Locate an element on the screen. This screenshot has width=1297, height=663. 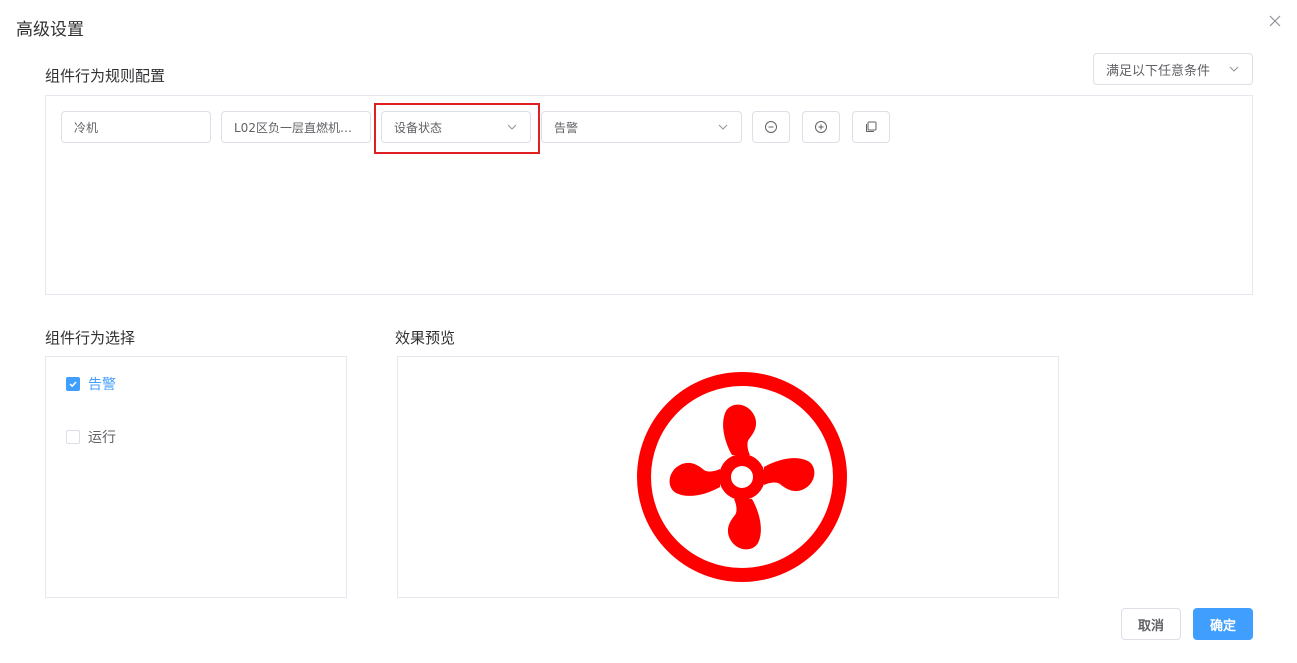
check-icon is located at coordinates (73, 384).